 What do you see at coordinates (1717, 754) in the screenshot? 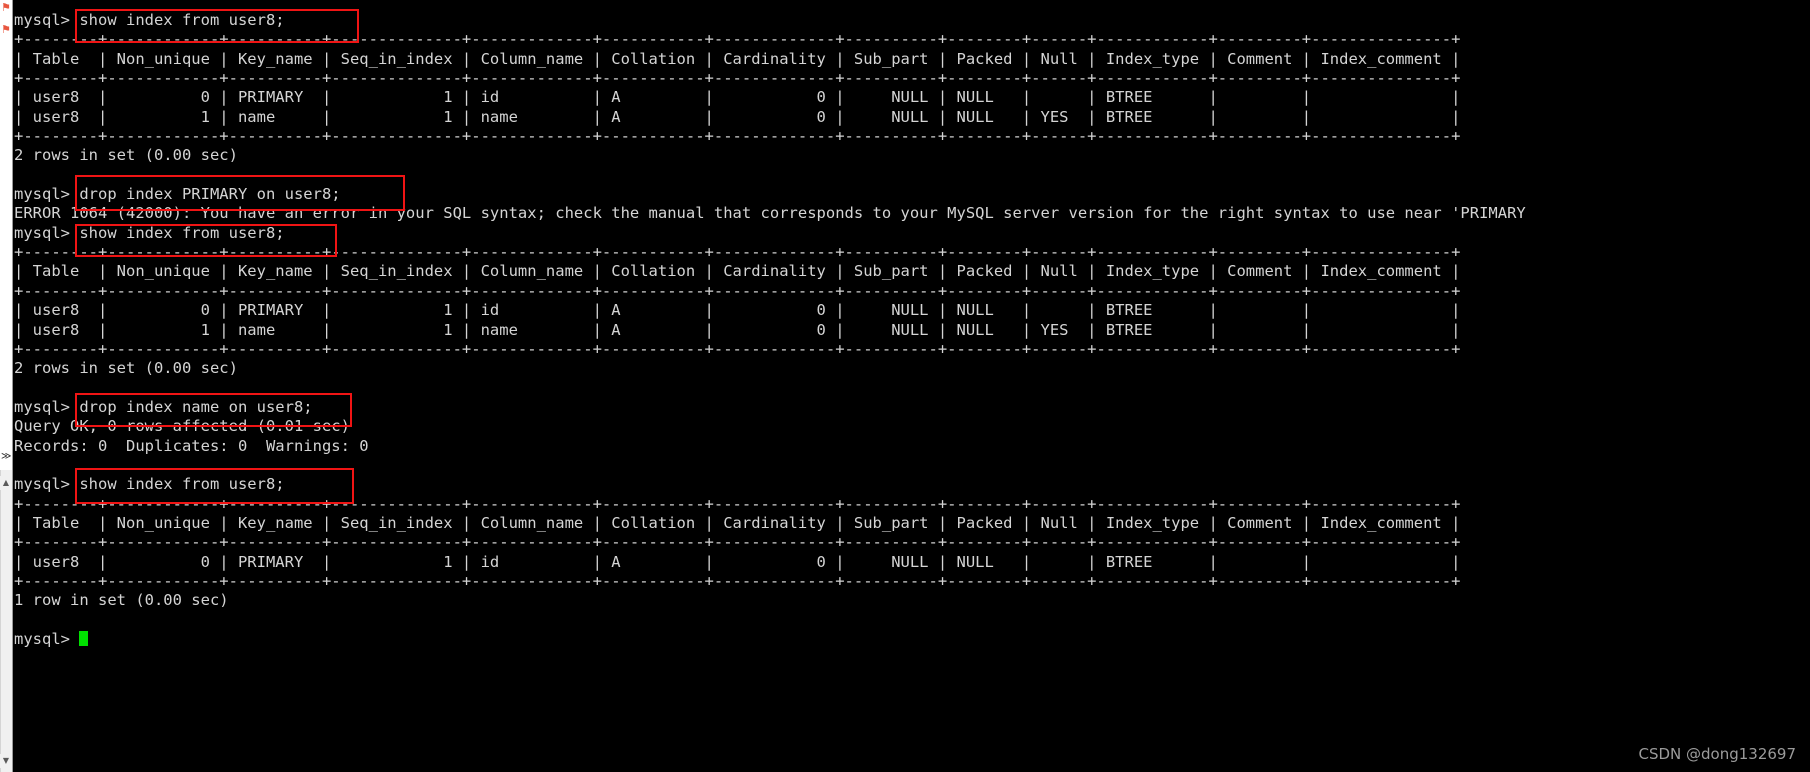
I see `watermark-text: CSDN @dong132697` at bounding box center [1717, 754].